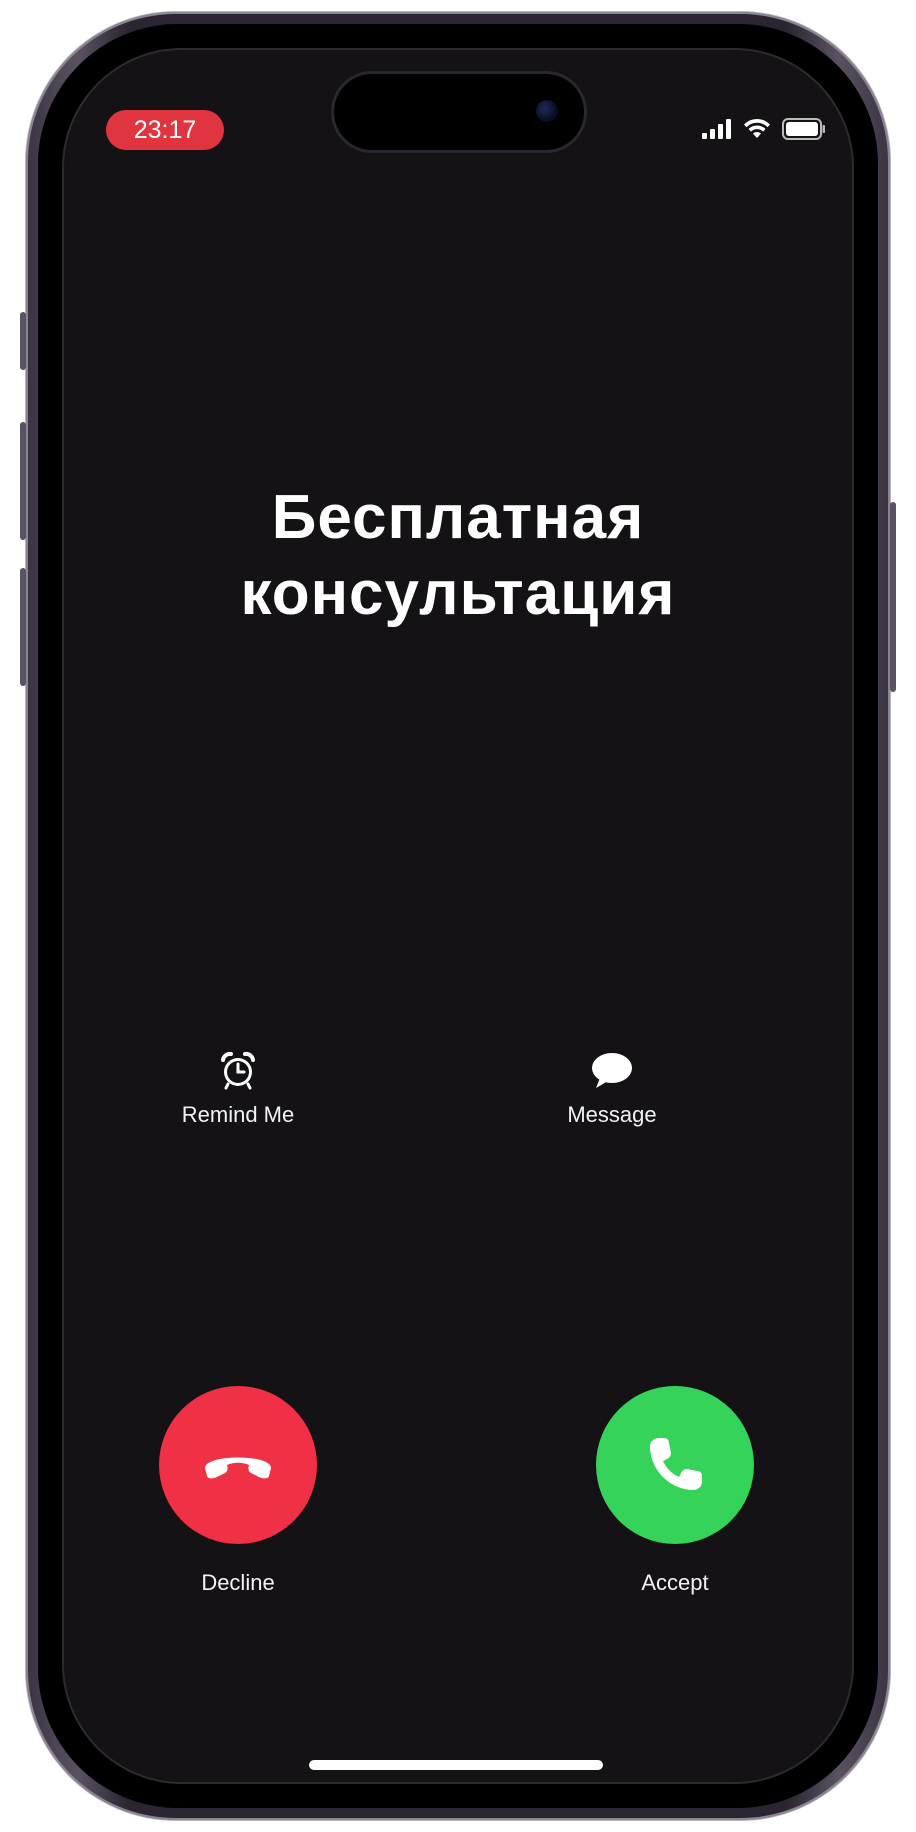 The image size is (916, 1832). I want to click on accept-label: Accept, so click(675, 1582).